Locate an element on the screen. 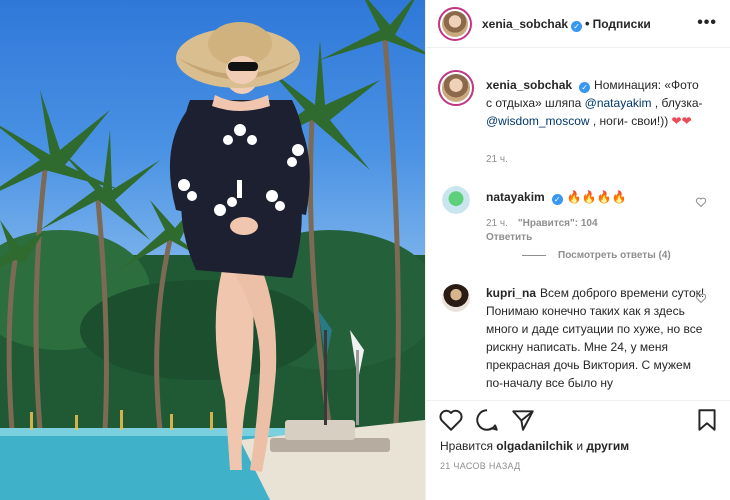 The width and height of the screenshot is (730, 500). comment-meta: 21 ч. "Нравится": 104 is located at coordinates (547, 223).